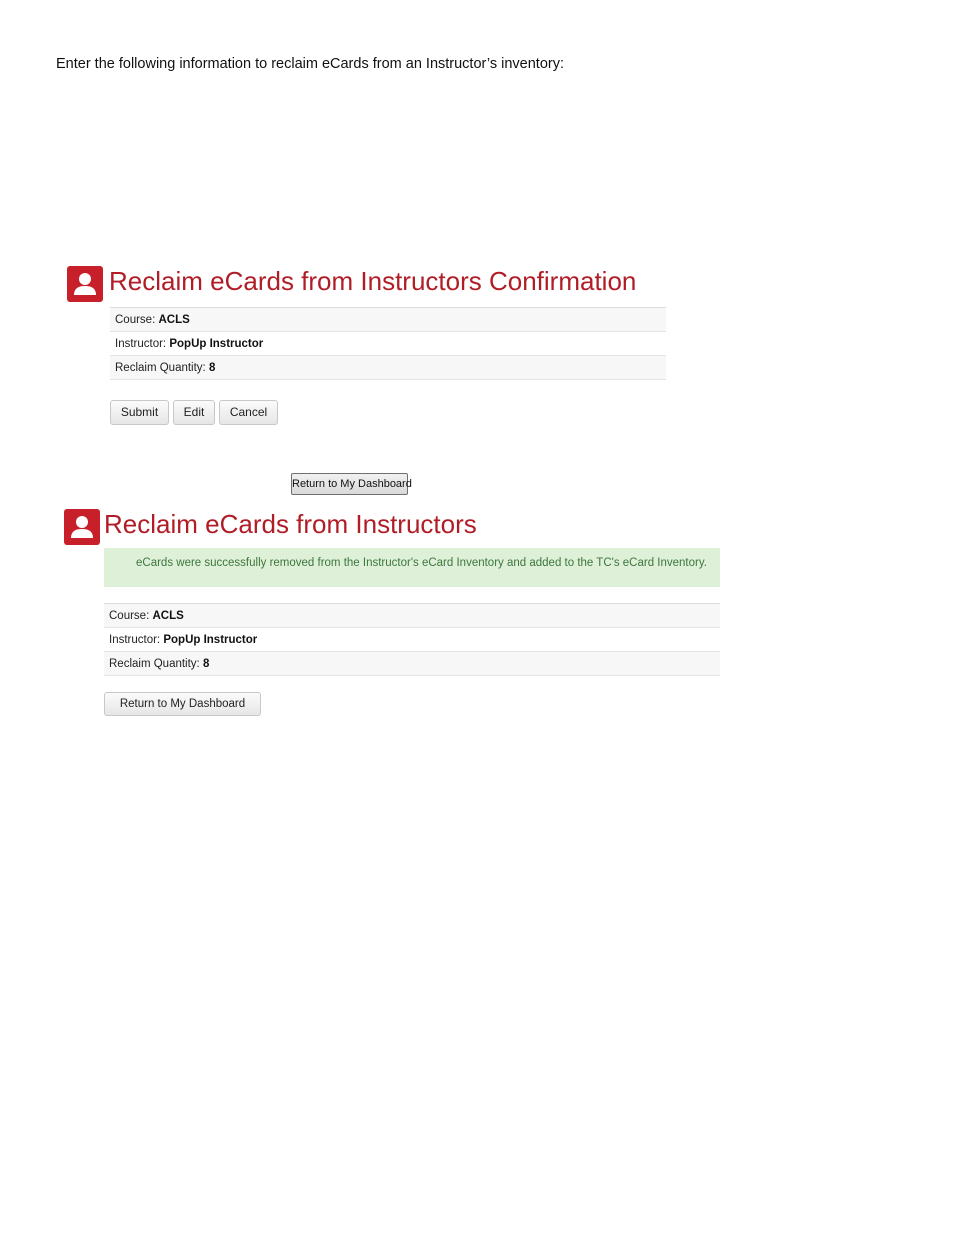  I want to click on cancel-button: Cancel, so click(248, 412).